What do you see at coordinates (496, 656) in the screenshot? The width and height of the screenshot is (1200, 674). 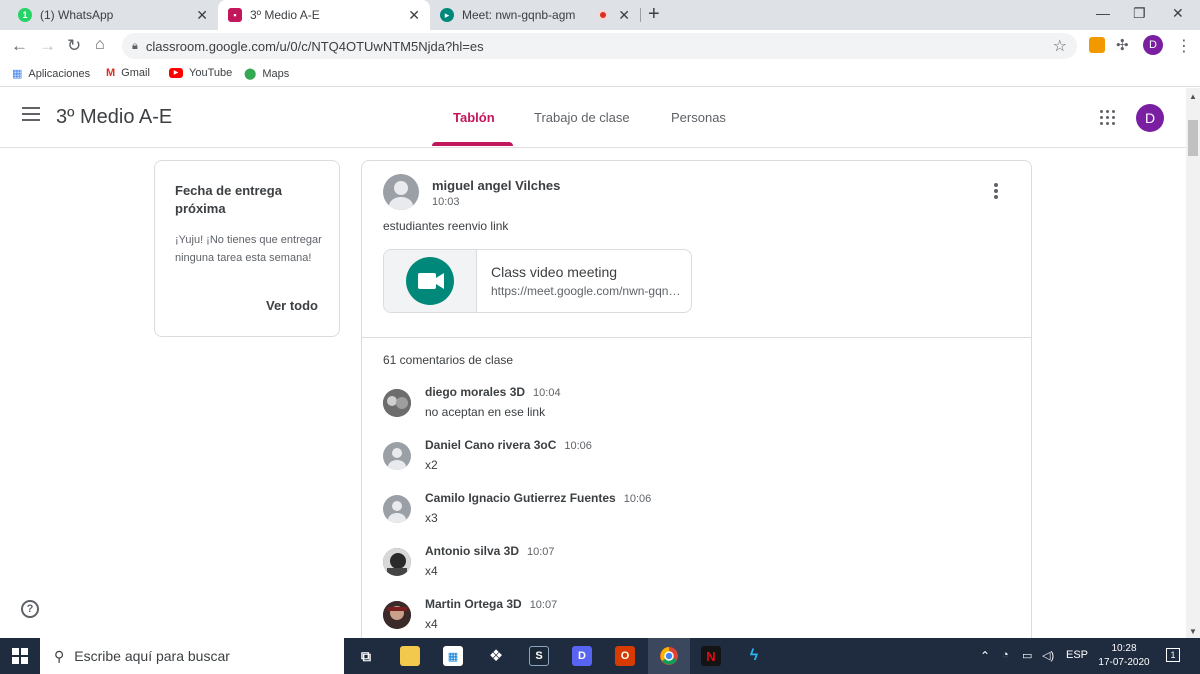 I see `dropbox-icon: ❖` at bounding box center [496, 656].